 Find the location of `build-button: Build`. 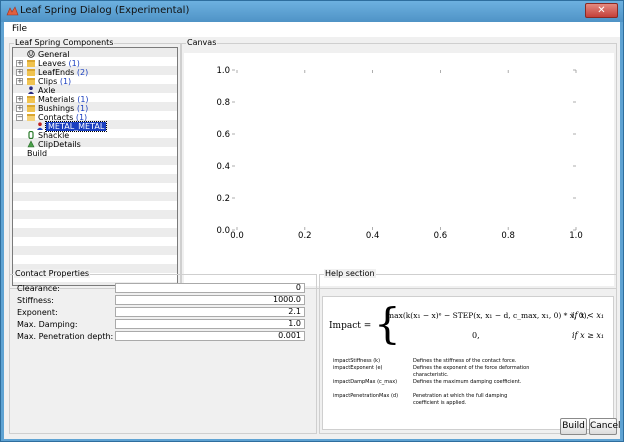

build-button: Build is located at coordinates (573, 426).